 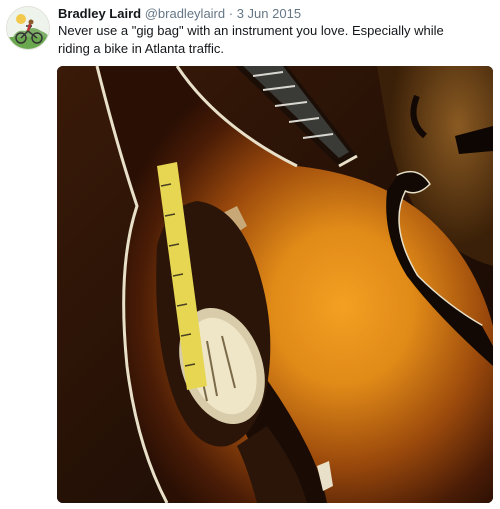 What do you see at coordinates (269, 13) in the screenshot?
I see `tweet-date: 3 Jun 2015` at bounding box center [269, 13].